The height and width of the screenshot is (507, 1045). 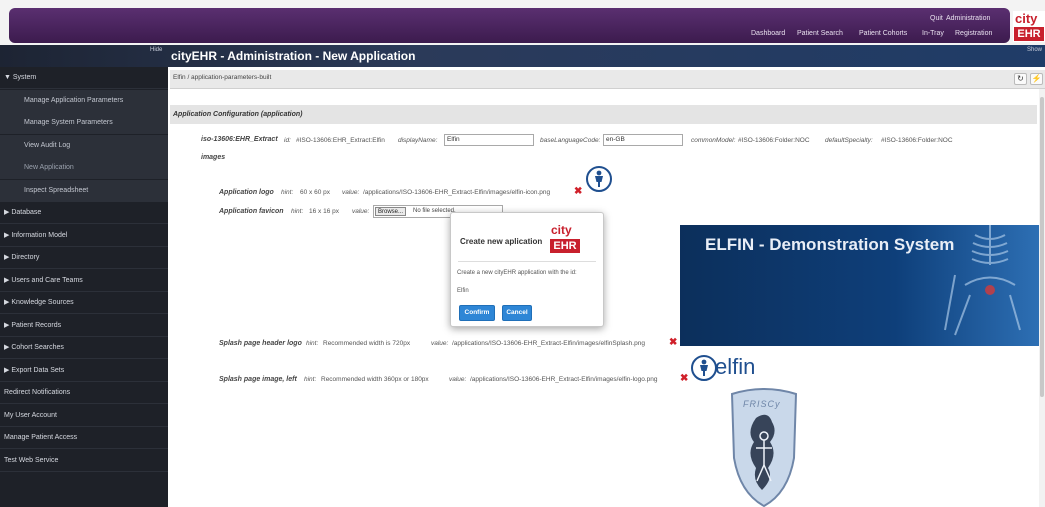 What do you see at coordinates (84, 393) in the screenshot?
I see `sidebar-item-redirect-notifications: Redirect Notifications` at bounding box center [84, 393].